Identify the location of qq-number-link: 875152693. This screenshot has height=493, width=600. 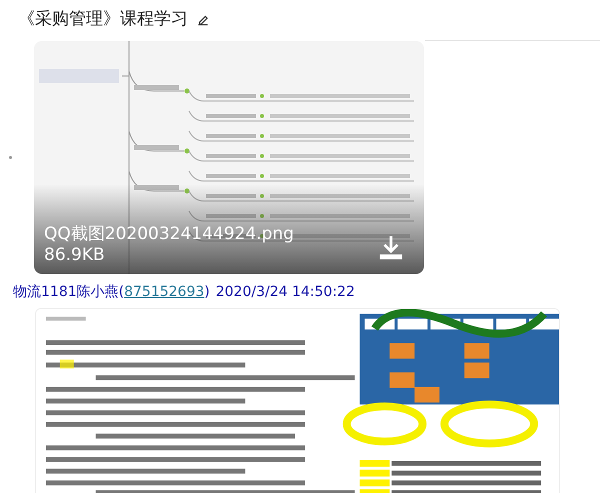
(164, 292).